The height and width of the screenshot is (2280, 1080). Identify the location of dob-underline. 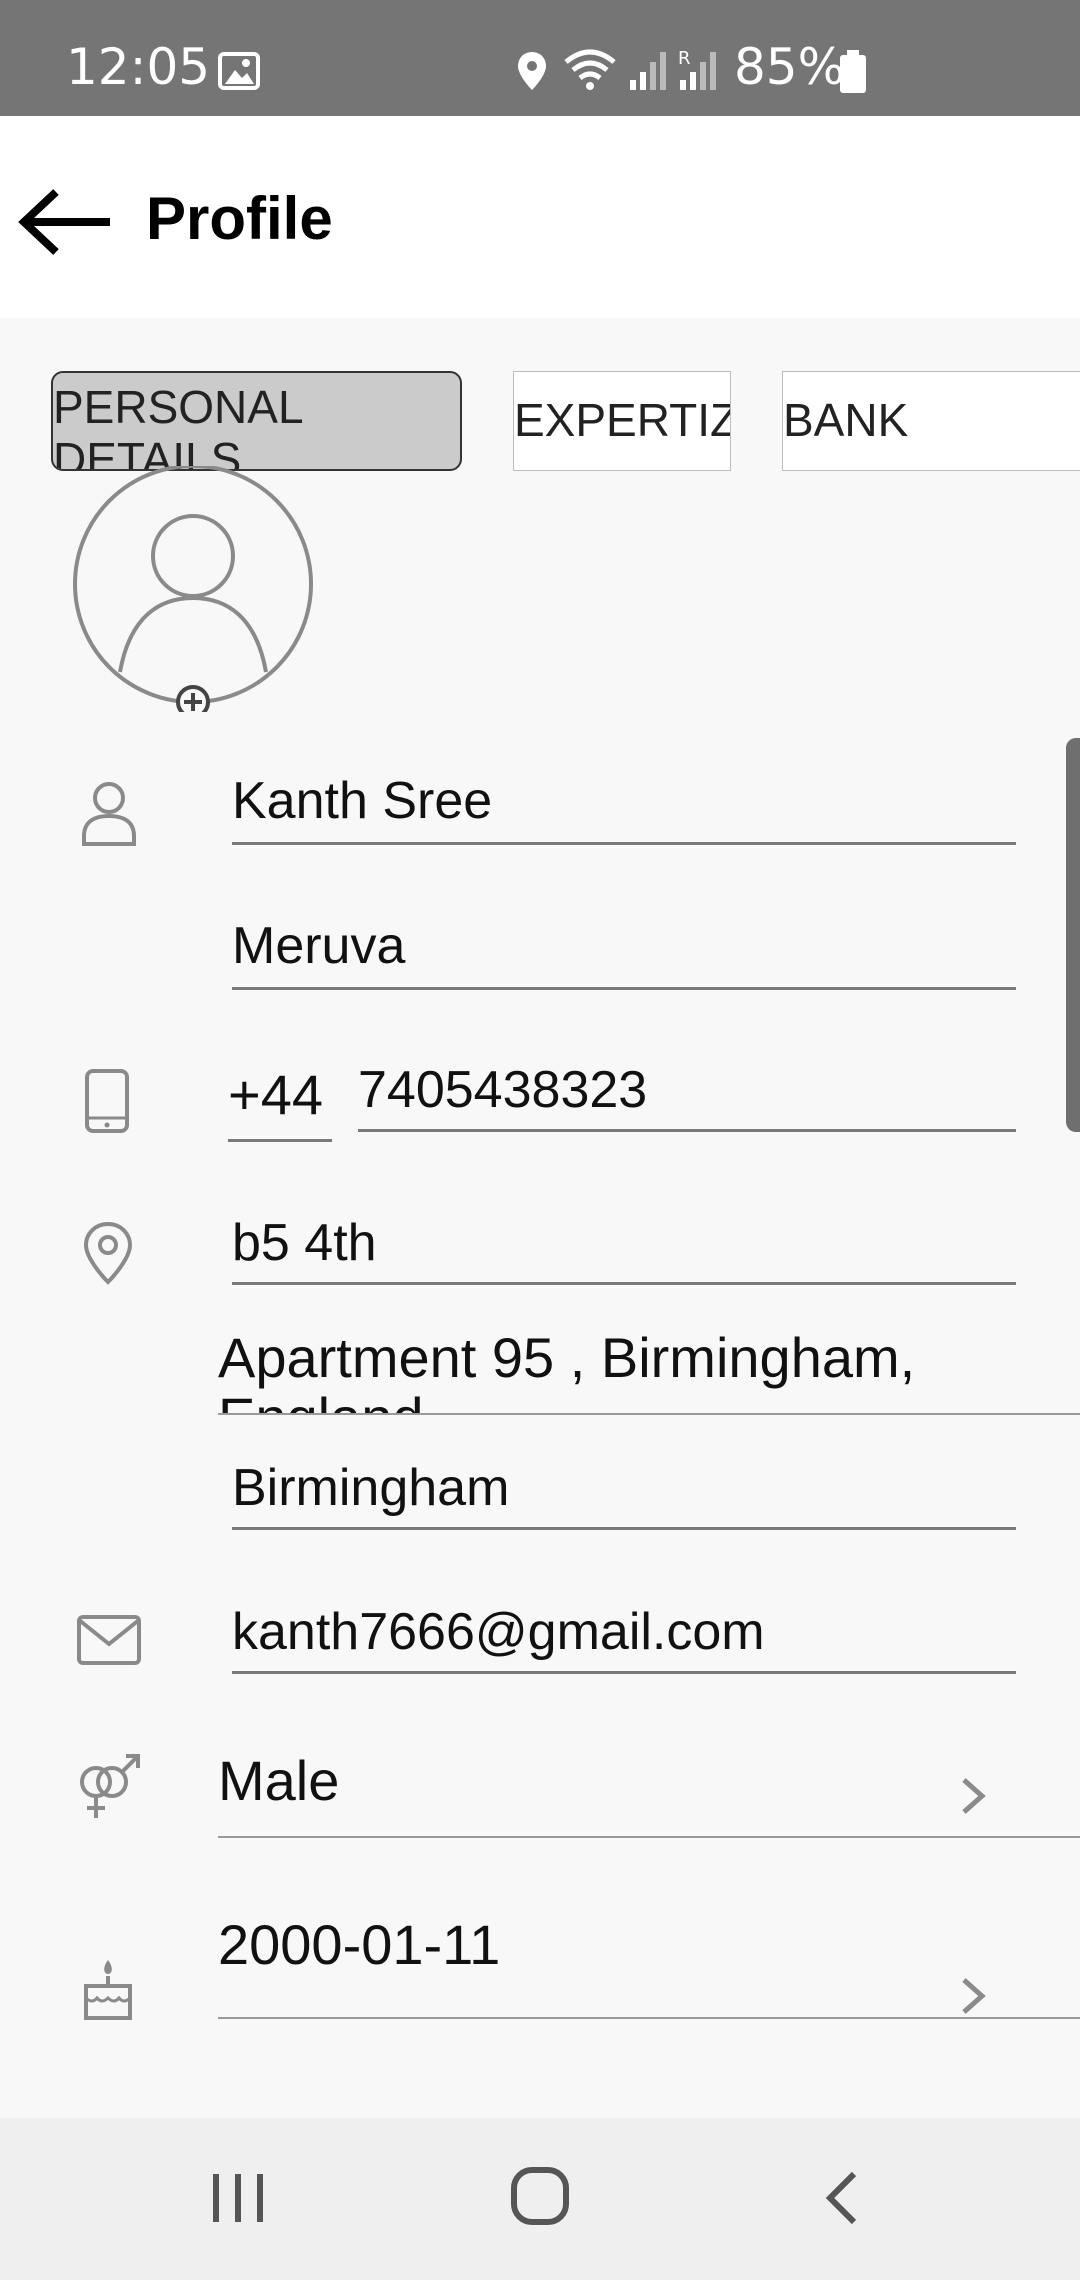
(649, 2018).